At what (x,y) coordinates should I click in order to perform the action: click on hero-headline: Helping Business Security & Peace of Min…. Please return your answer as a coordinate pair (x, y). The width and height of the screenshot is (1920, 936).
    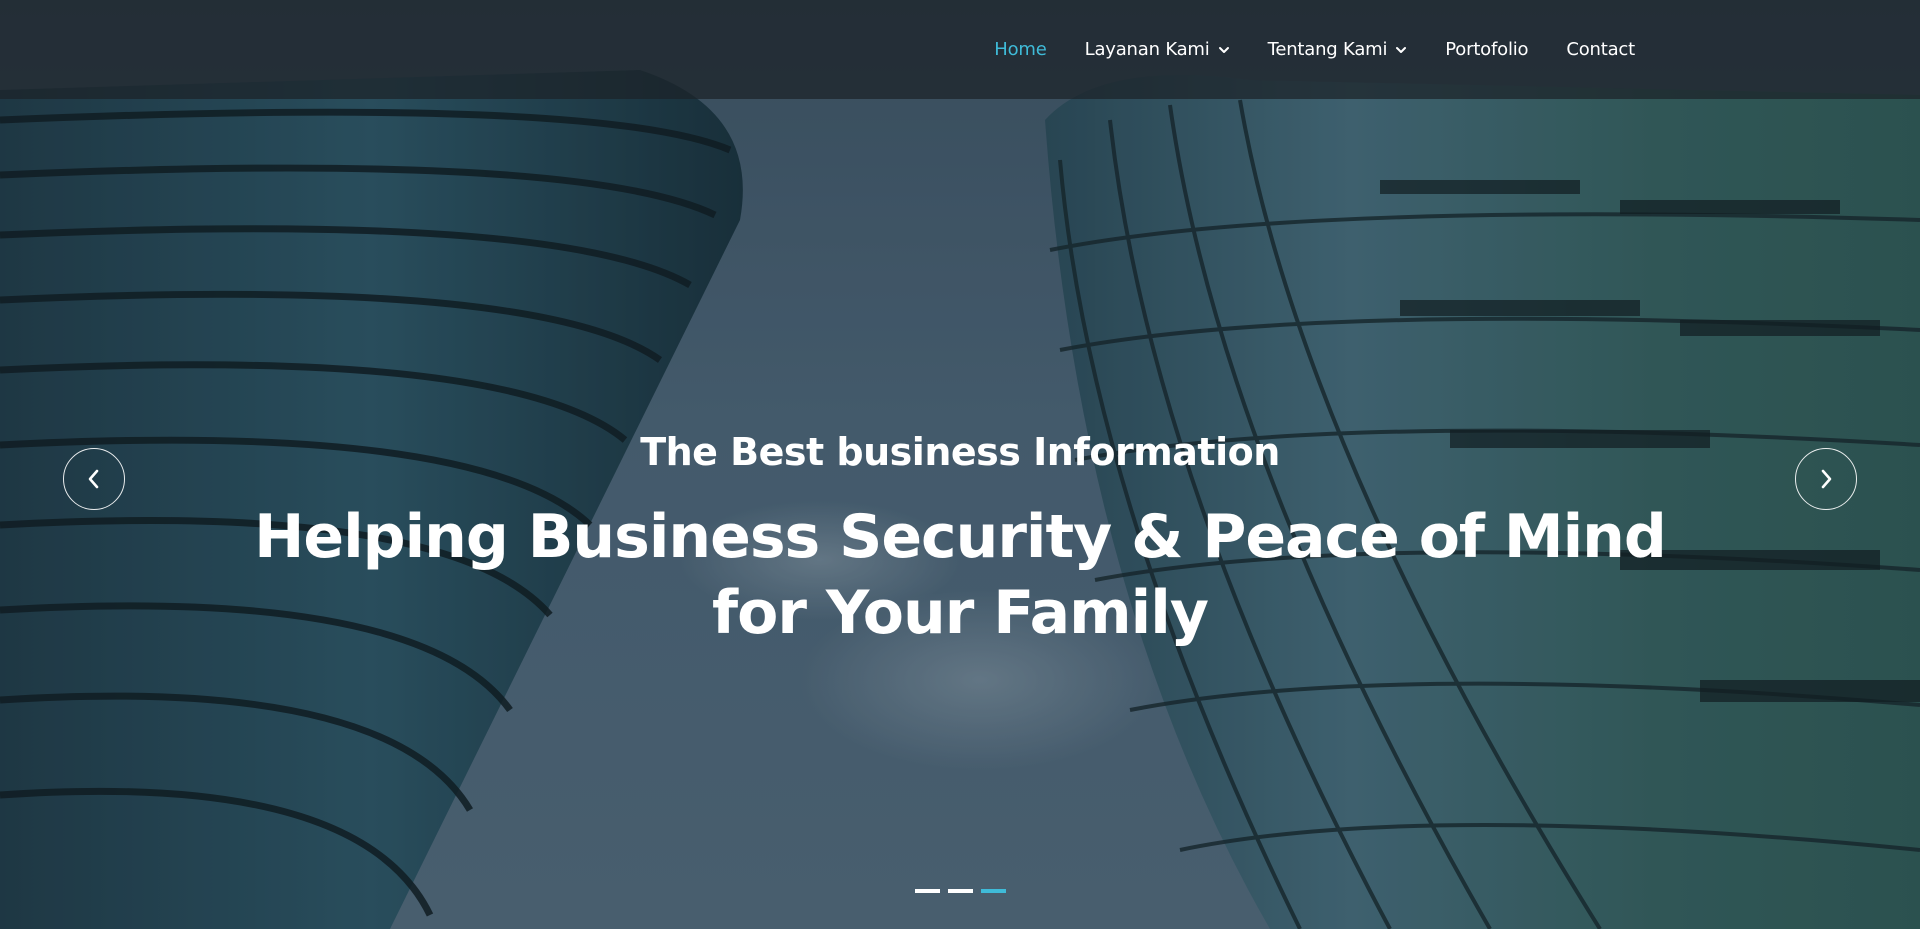
    Looking at the image, I should click on (960, 575).